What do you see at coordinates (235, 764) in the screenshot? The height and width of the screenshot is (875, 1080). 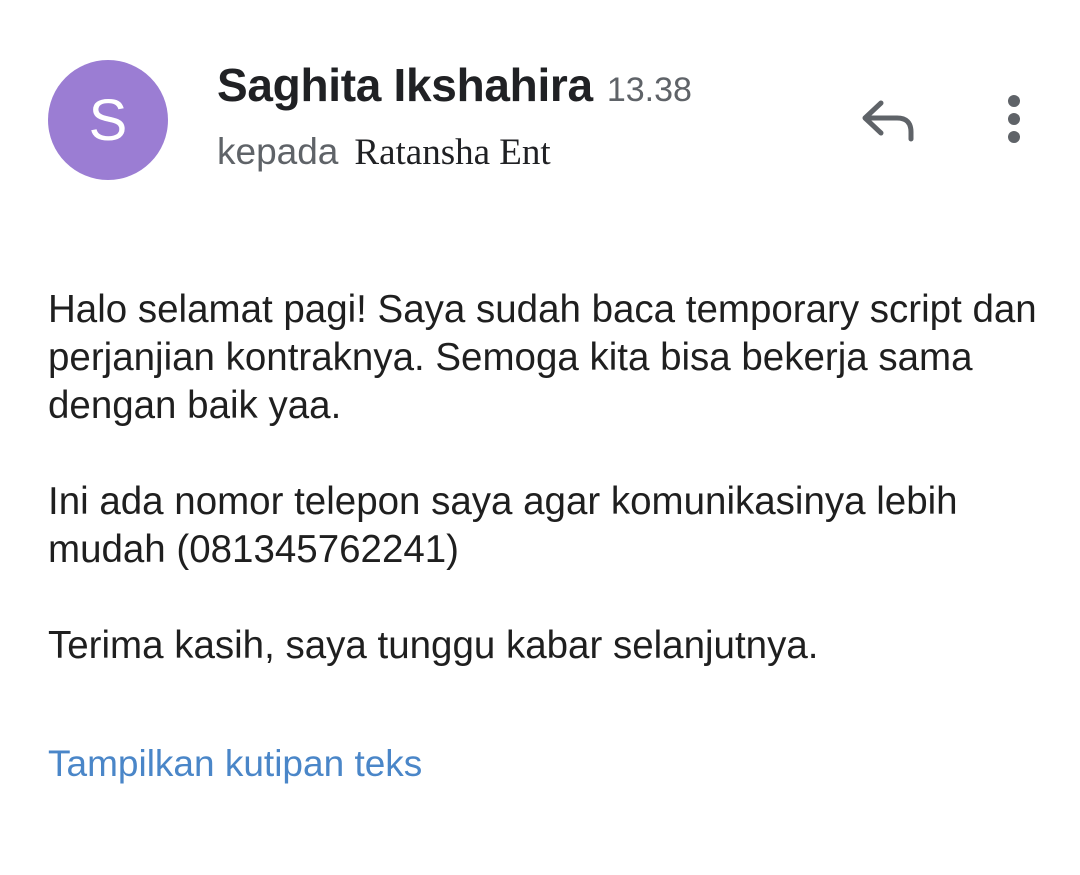 I see `show-quoted-text-link: Tampilkan kutipan teks` at bounding box center [235, 764].